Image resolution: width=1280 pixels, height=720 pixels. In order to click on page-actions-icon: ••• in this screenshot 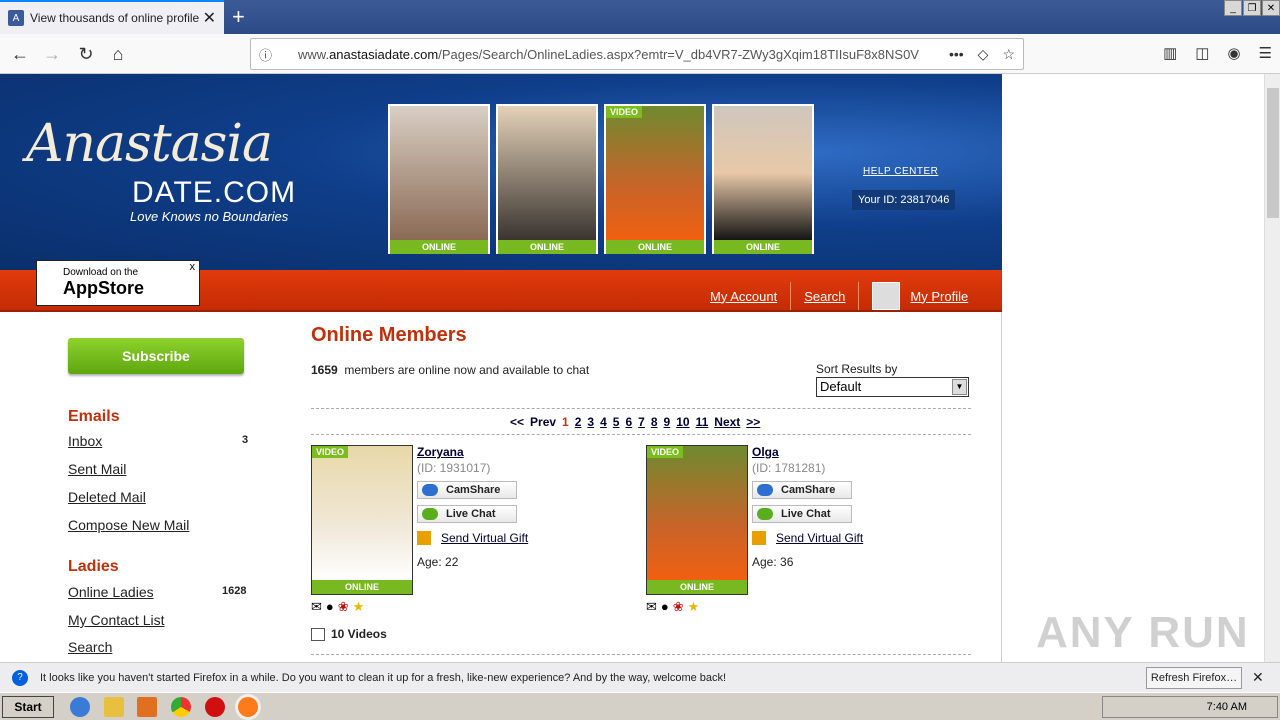, I will do `click(956, 54)`.